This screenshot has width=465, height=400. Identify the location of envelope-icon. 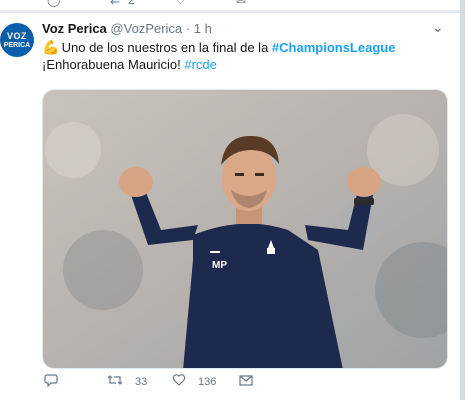
(246, 381).